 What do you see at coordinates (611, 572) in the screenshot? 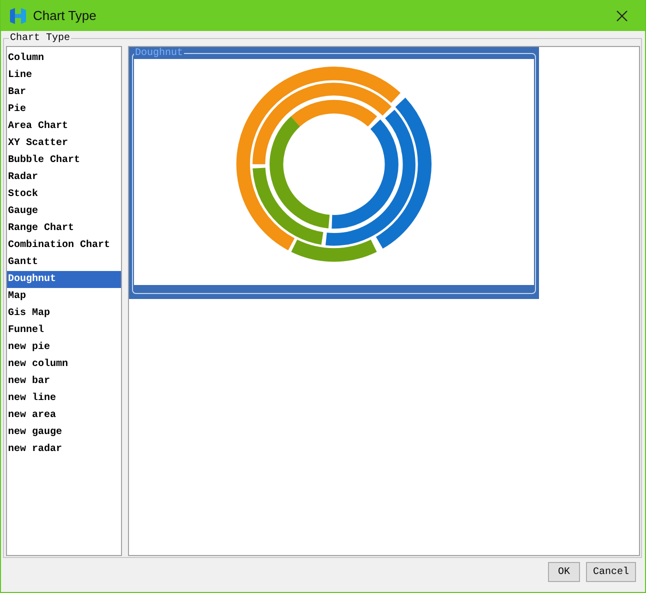
I see `cancel-button: Cancel` at bounding box center [611, 572].